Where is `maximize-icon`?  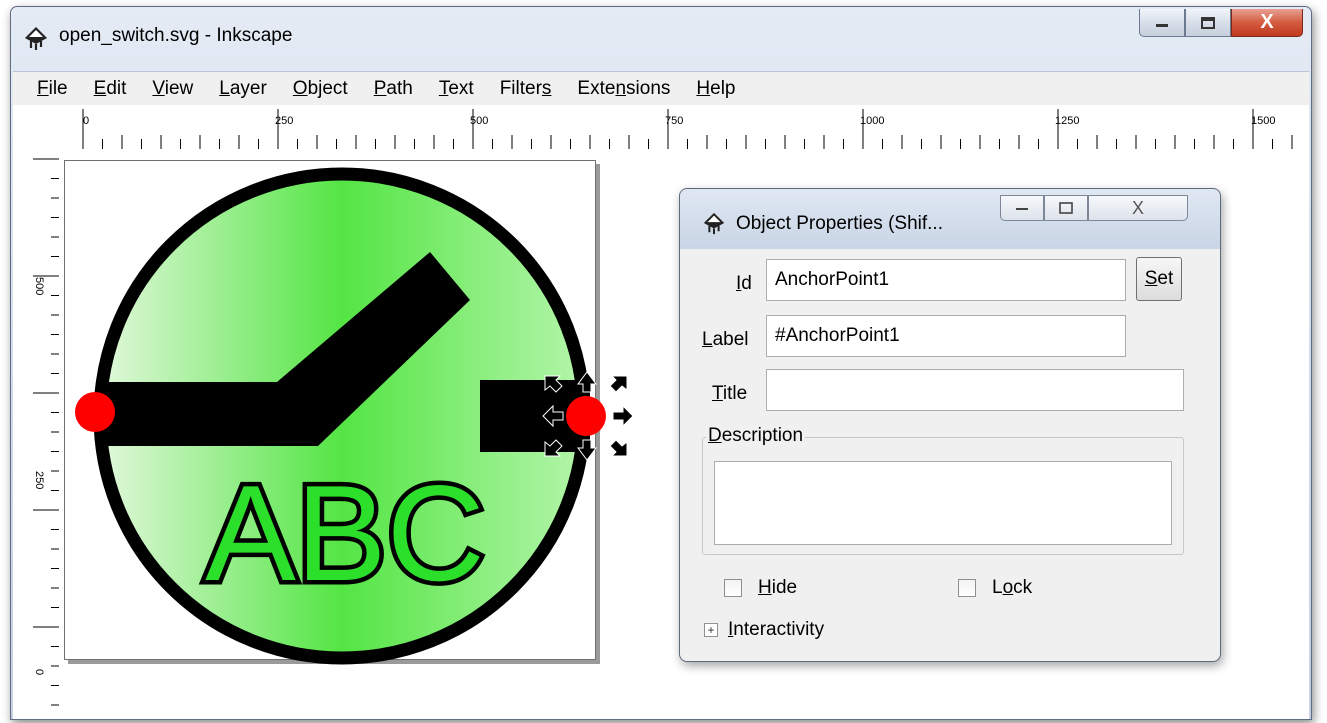
maximize-icon is located at coordinates (1066, 208).